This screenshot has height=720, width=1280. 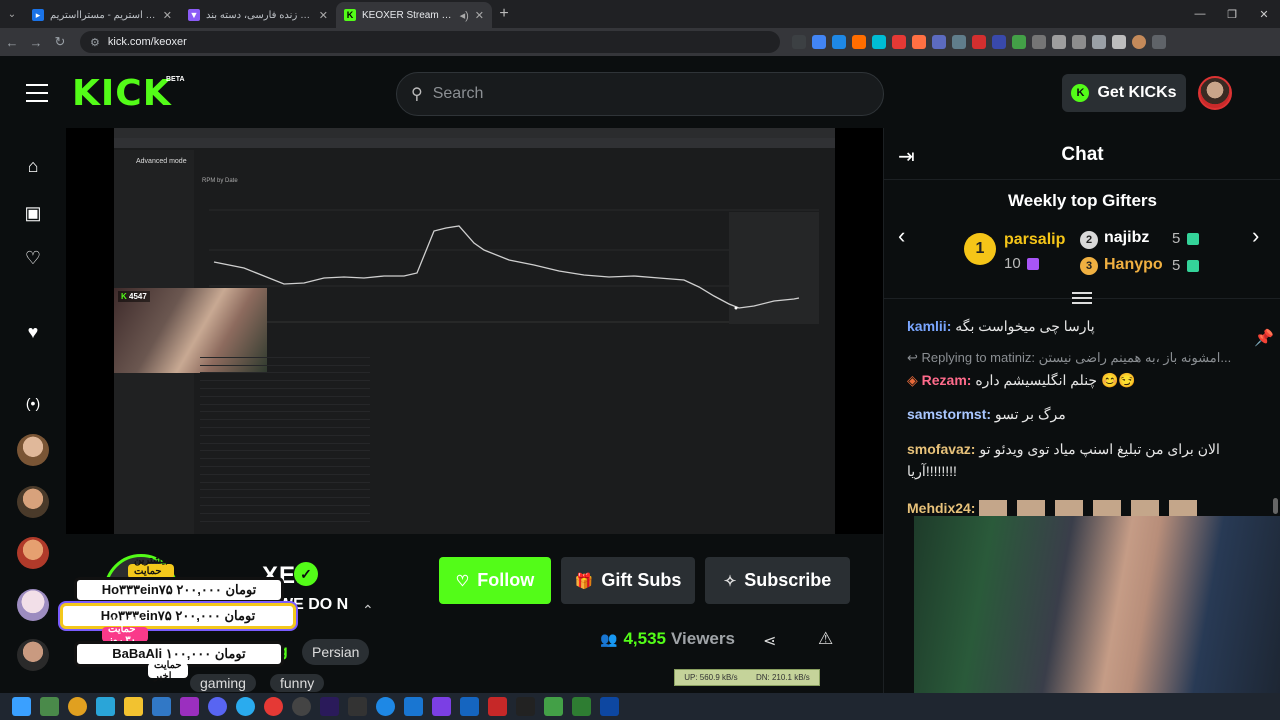 I want to click on search-input, so click(x=536, y=94).